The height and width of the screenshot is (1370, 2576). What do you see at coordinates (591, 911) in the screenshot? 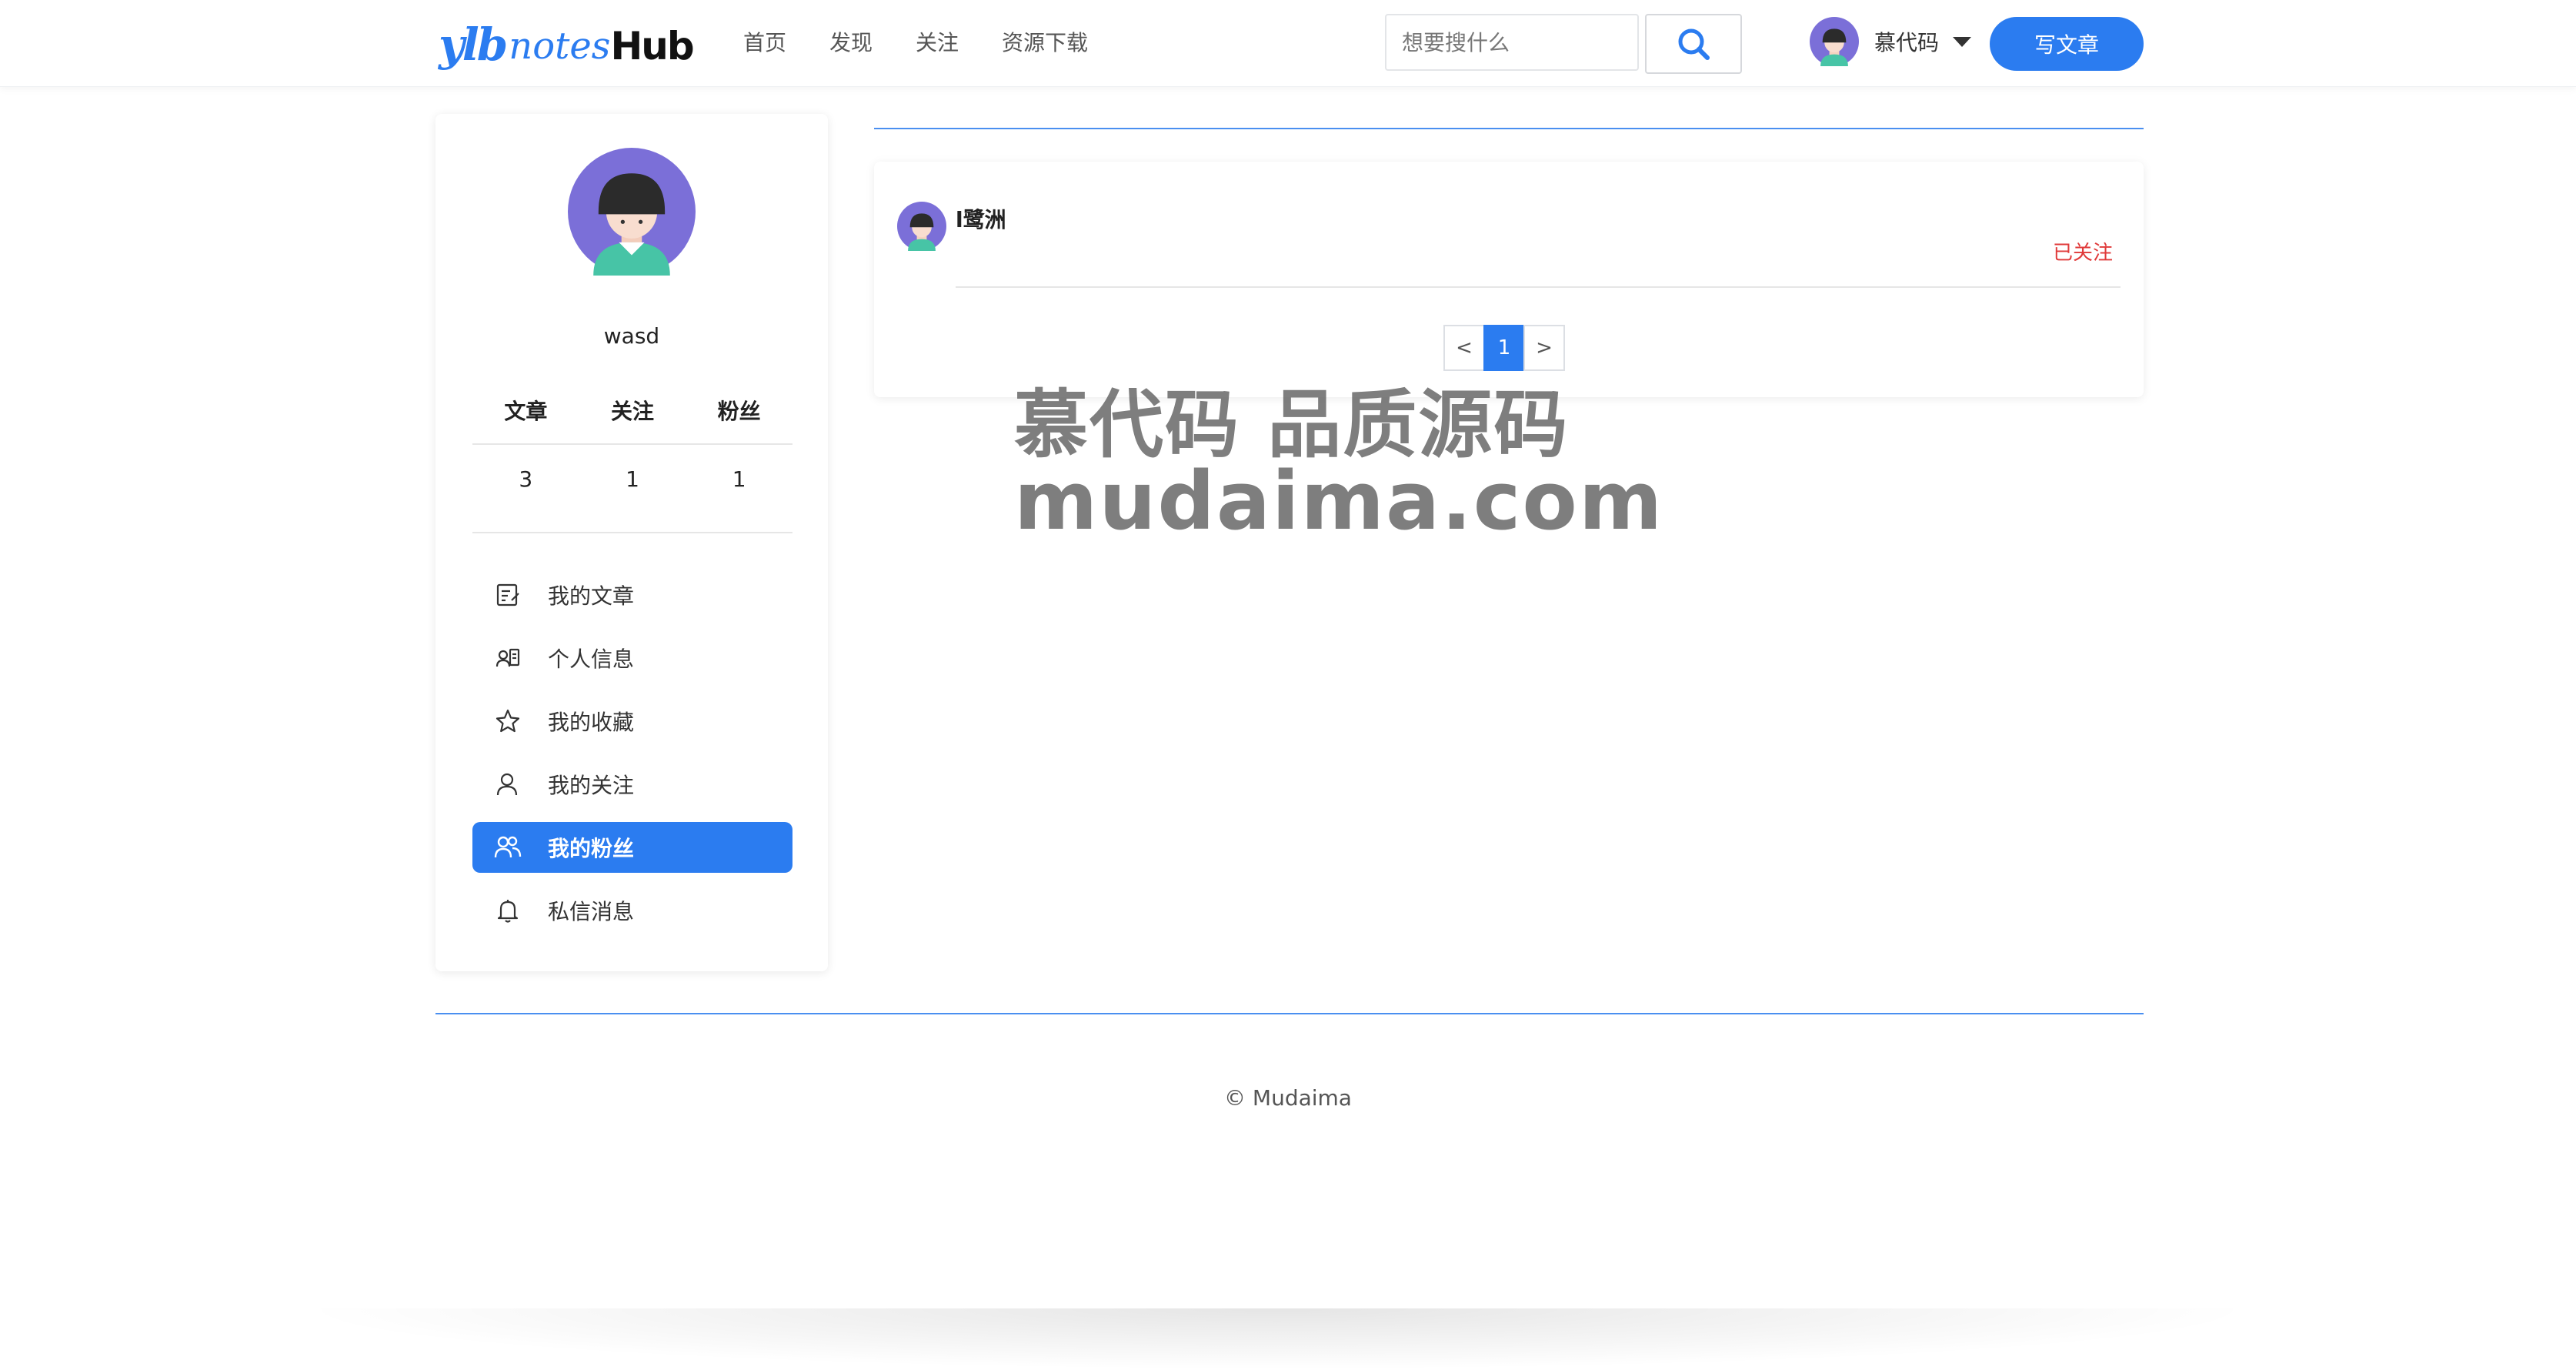
I see `menu-label: 私信消息` at bounding box center [591, 911].